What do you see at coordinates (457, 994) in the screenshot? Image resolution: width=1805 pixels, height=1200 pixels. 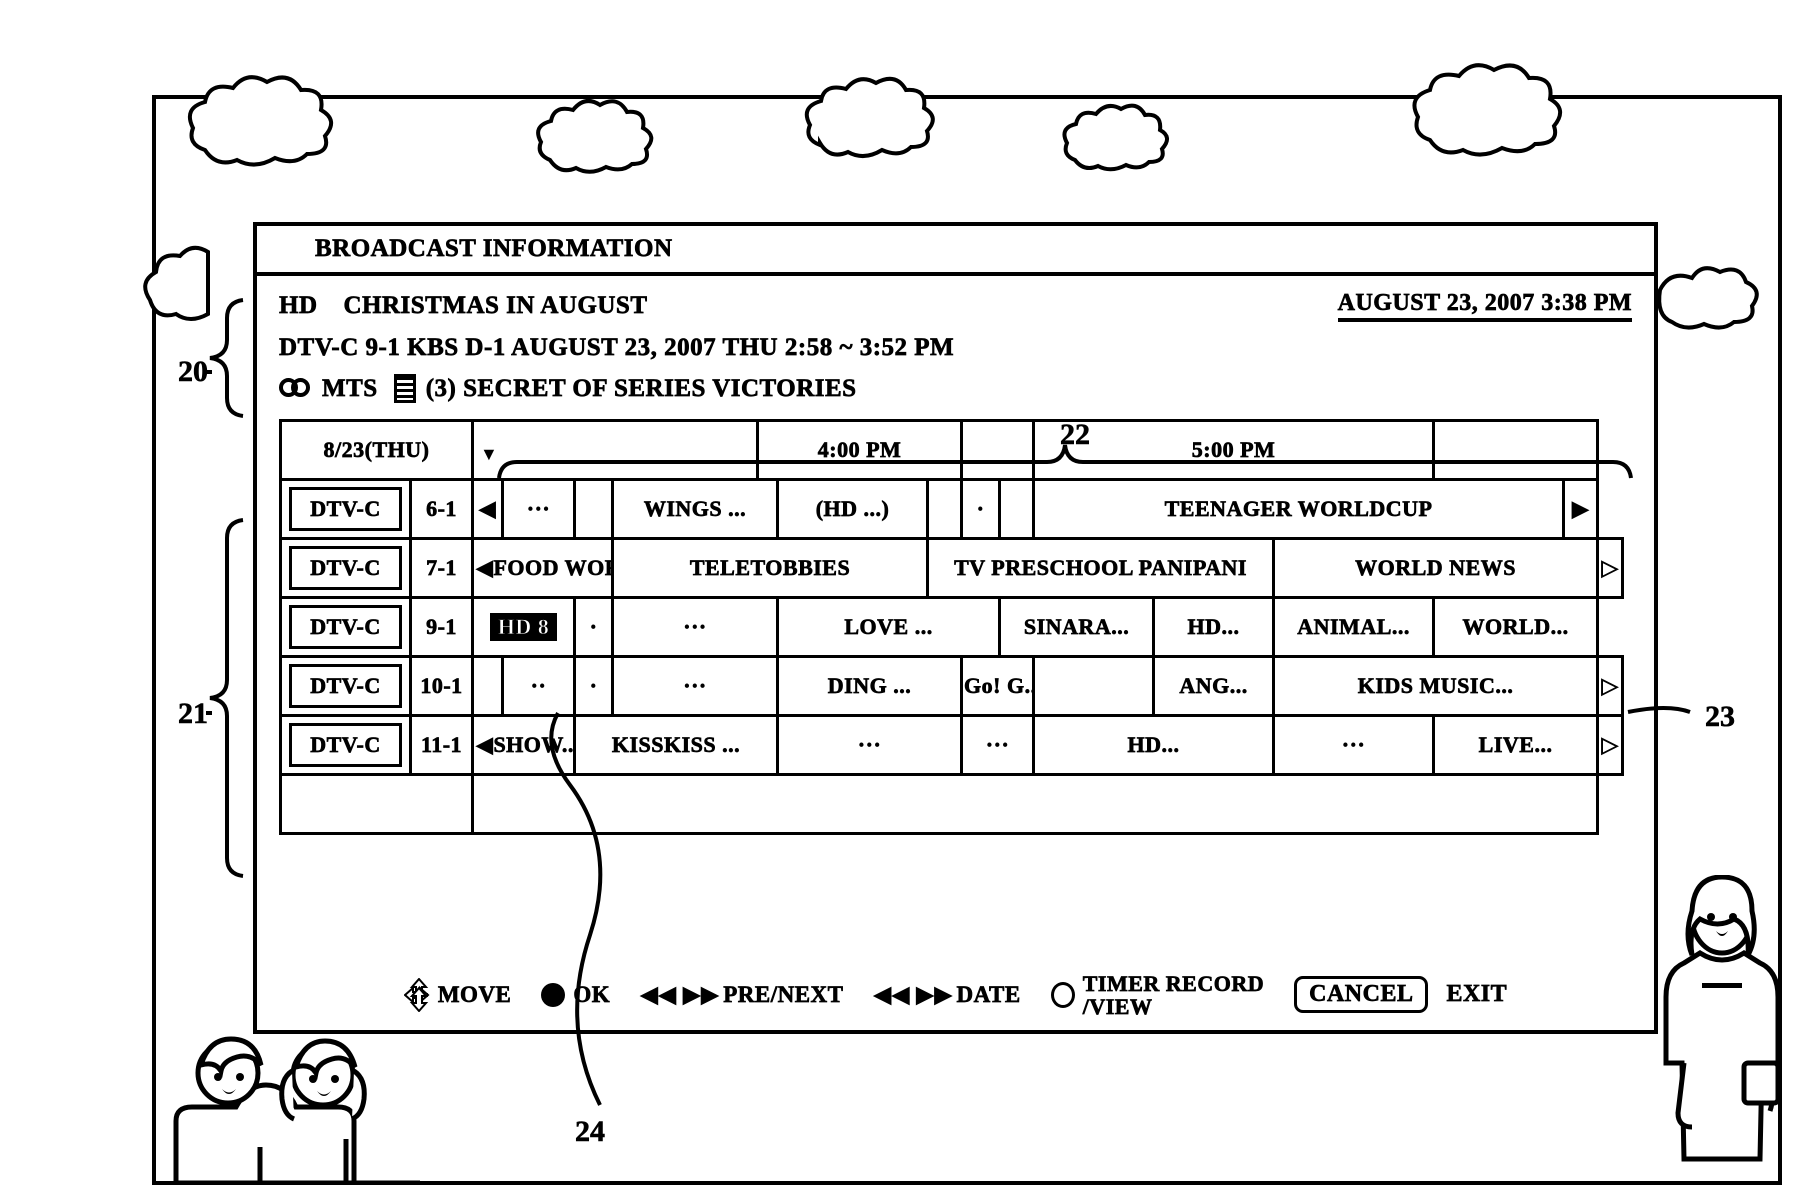 I see `move-hint: MOVE` at bounding box center [457, 994].